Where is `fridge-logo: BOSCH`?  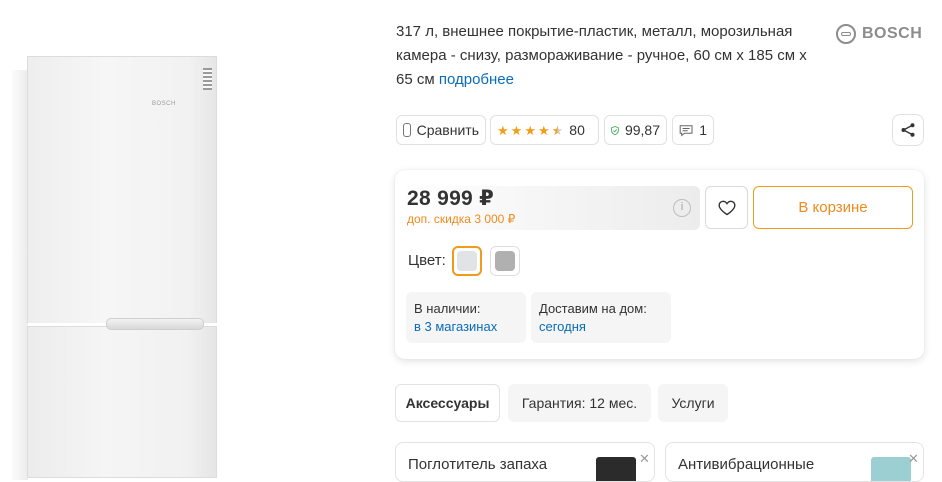
fridge-logo: BOSCH is located at coordinates (164, 104).